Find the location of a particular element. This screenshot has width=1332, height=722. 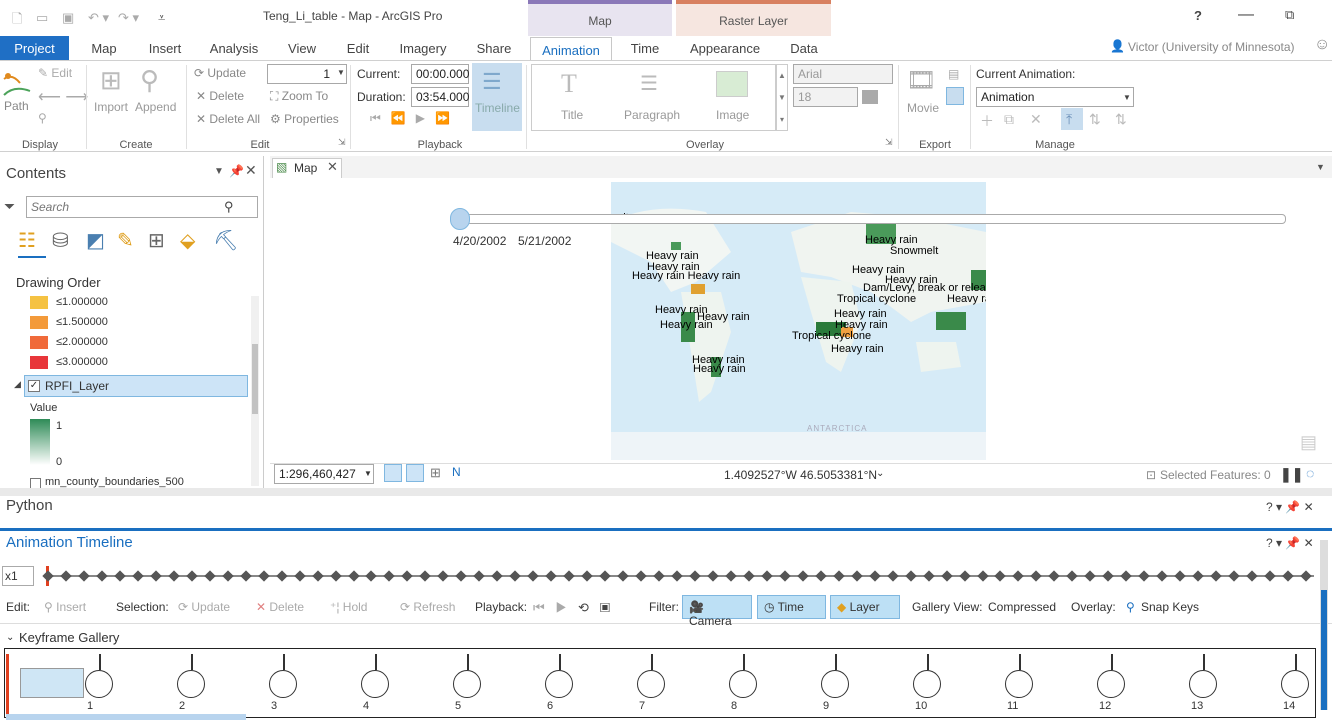

sort-za-icon: ⇅ is located at coordinates (1121, 119).